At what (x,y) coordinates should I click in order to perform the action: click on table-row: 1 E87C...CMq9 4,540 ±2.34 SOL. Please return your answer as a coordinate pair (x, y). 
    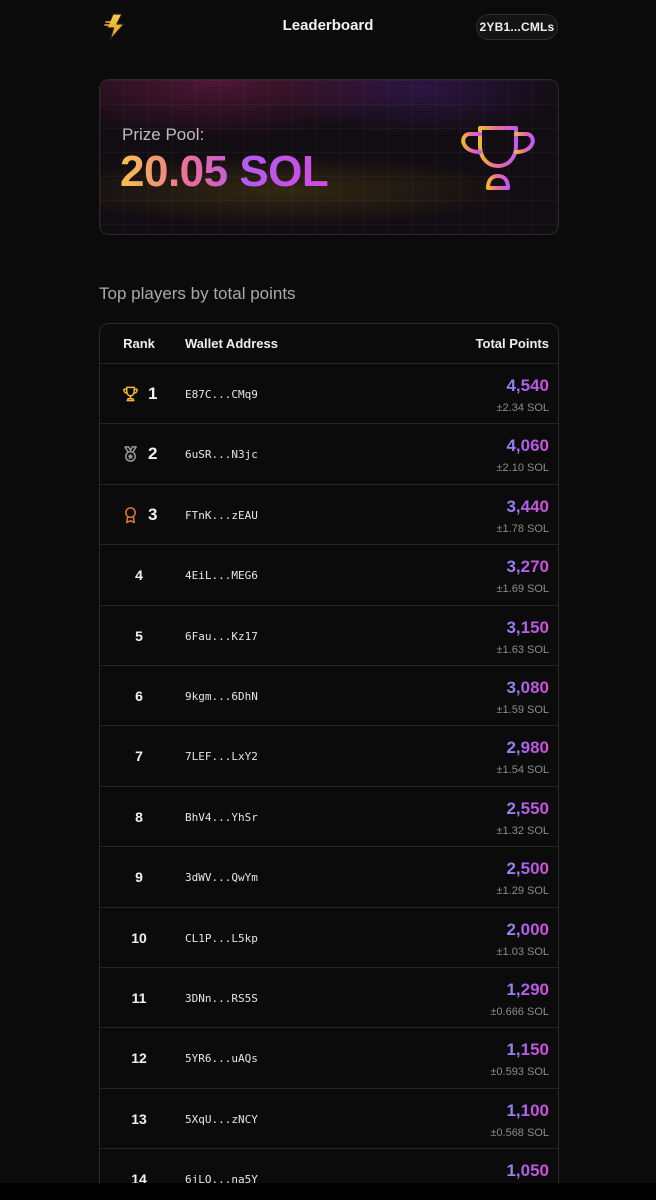
    Looking at the image, I should click on (329, 394).